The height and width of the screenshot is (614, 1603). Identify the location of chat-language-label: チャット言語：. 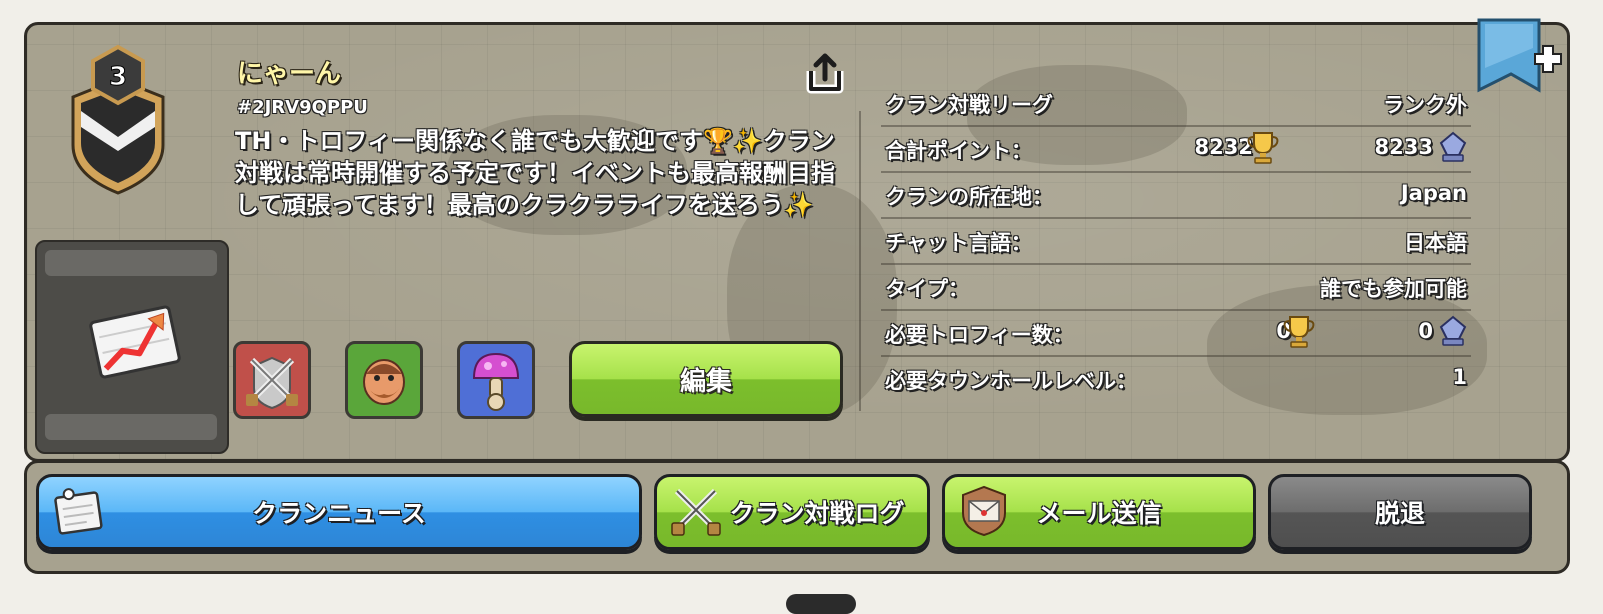
(958, 243).